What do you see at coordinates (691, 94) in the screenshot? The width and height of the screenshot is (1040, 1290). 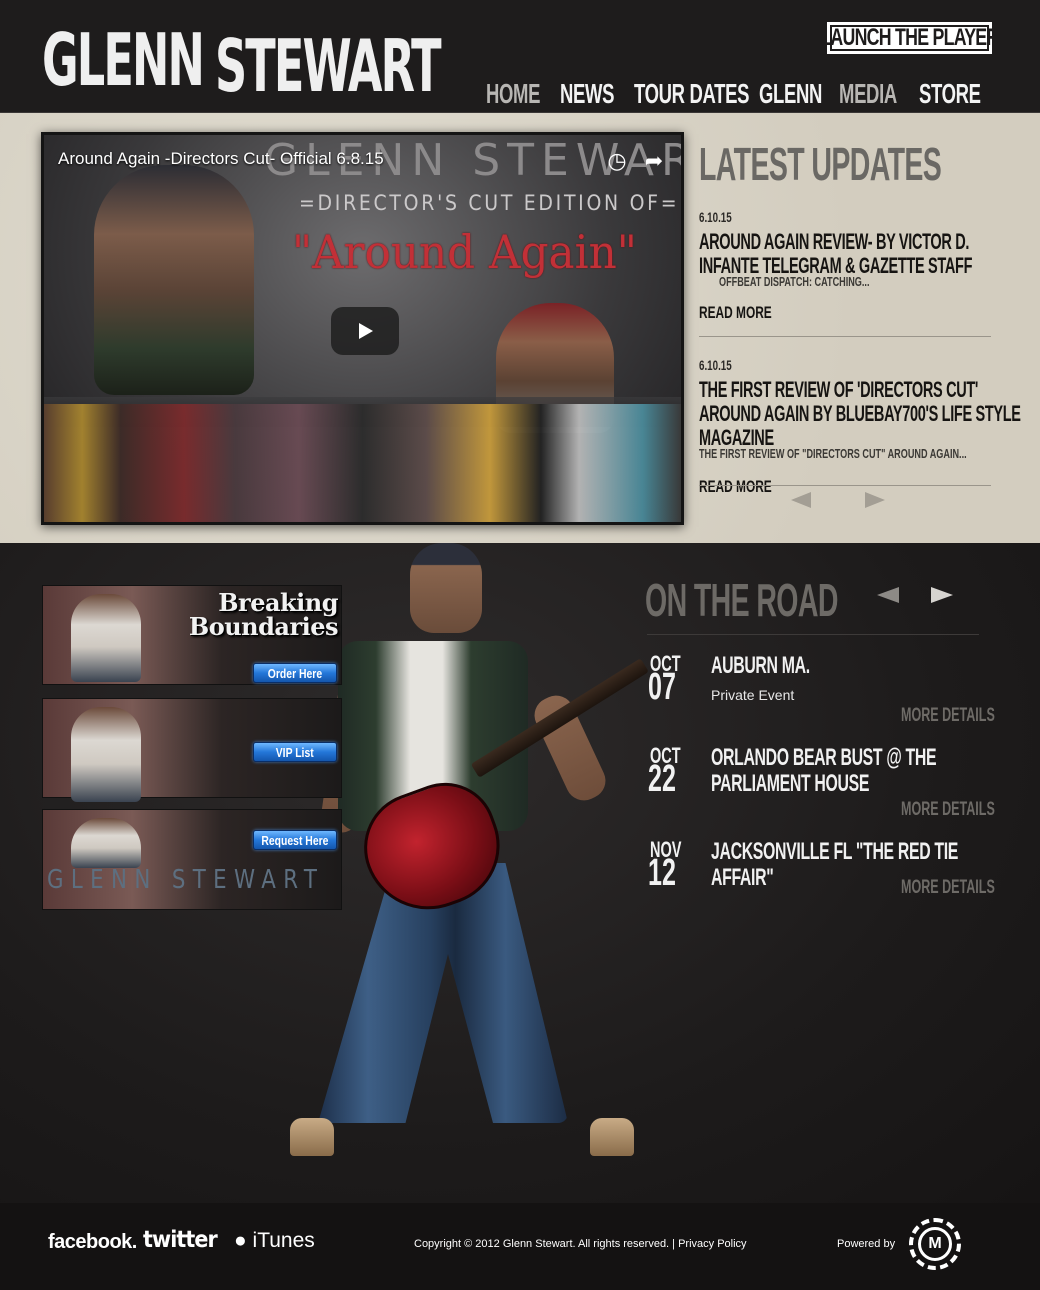 I see `nav-tour-dates: TOUR DATES` at bounding box center [691, 94].